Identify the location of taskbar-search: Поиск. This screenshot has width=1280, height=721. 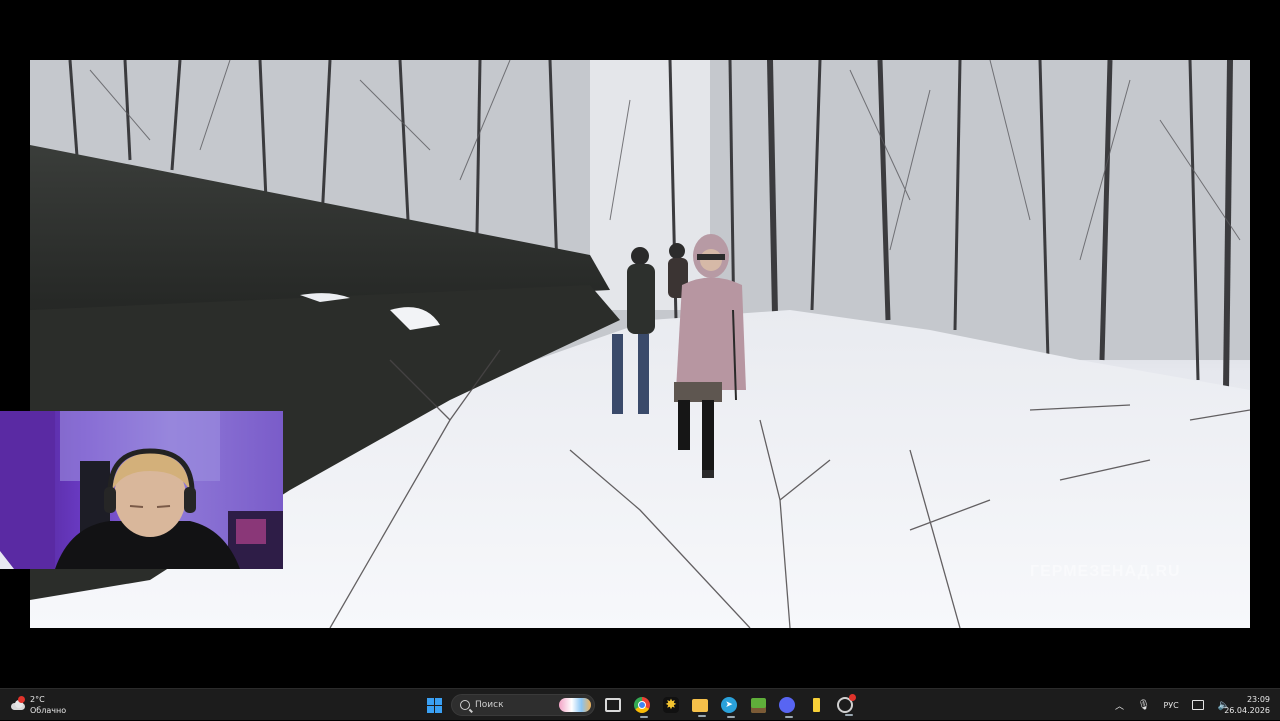
(523, 705).